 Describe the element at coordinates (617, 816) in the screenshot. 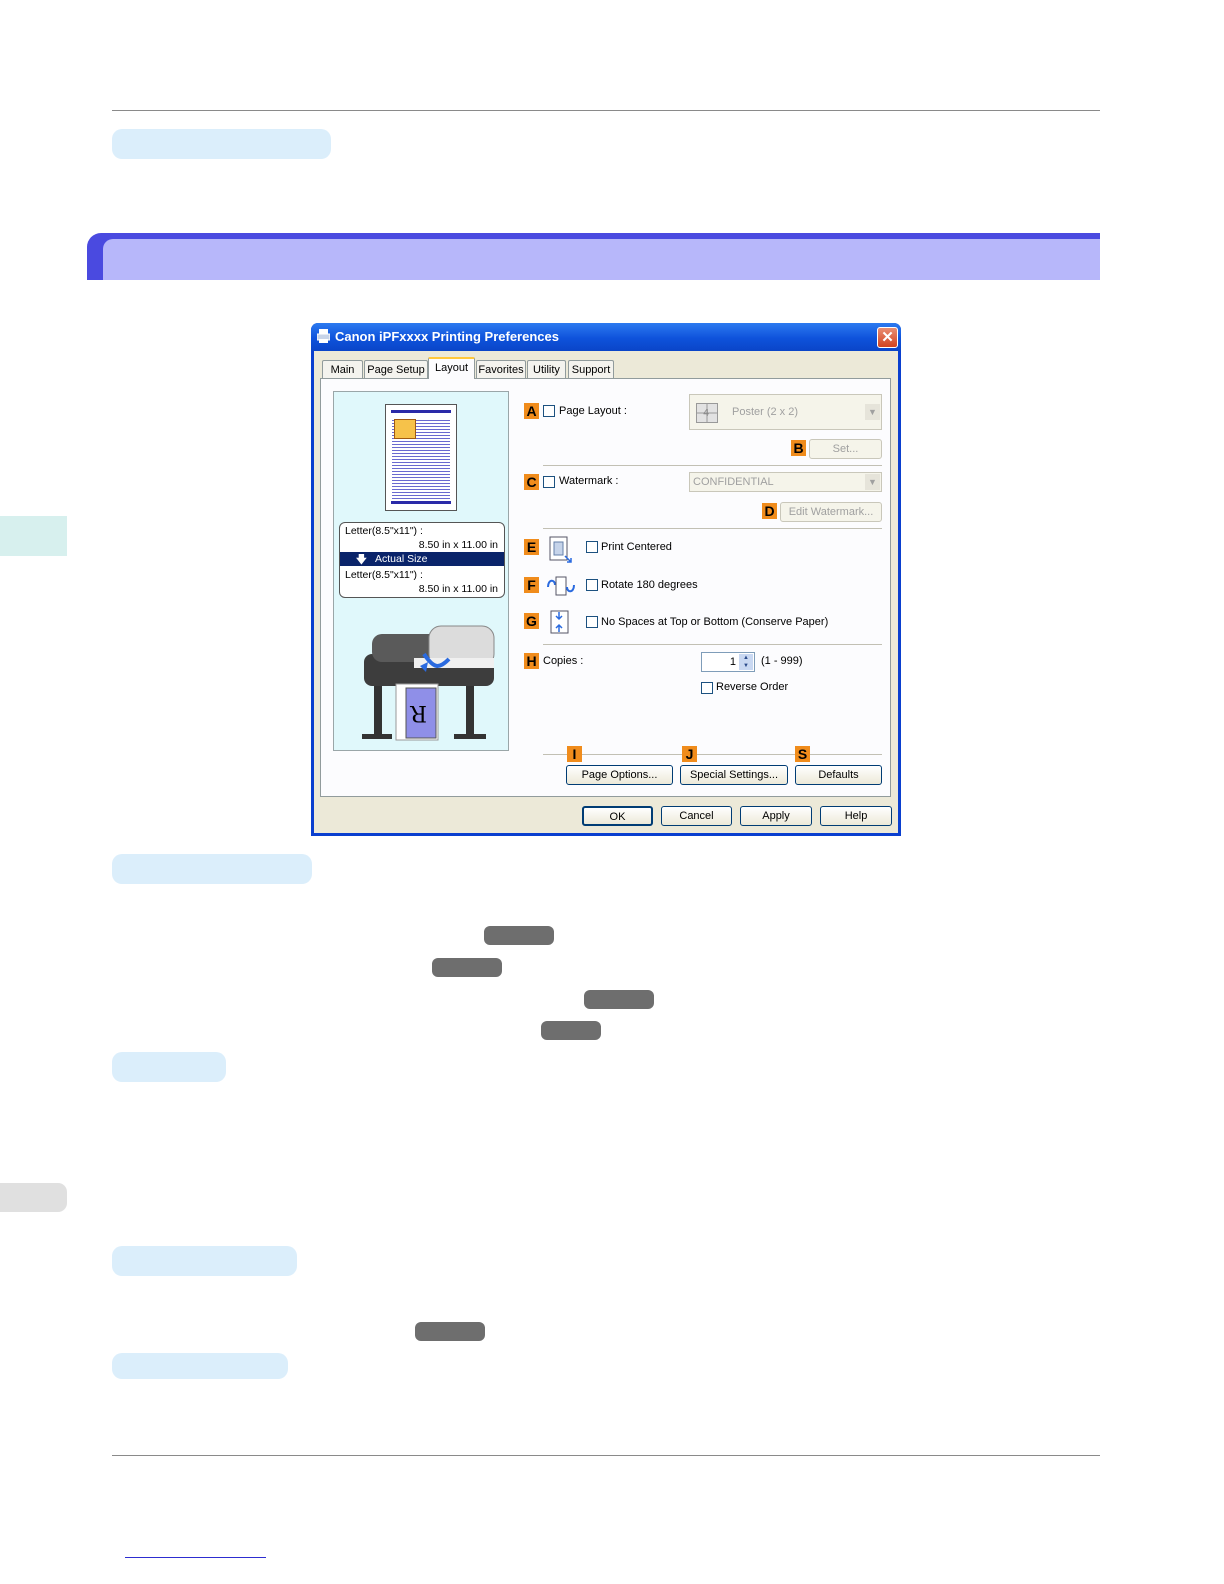

I see `ok-button: OK` at that location.